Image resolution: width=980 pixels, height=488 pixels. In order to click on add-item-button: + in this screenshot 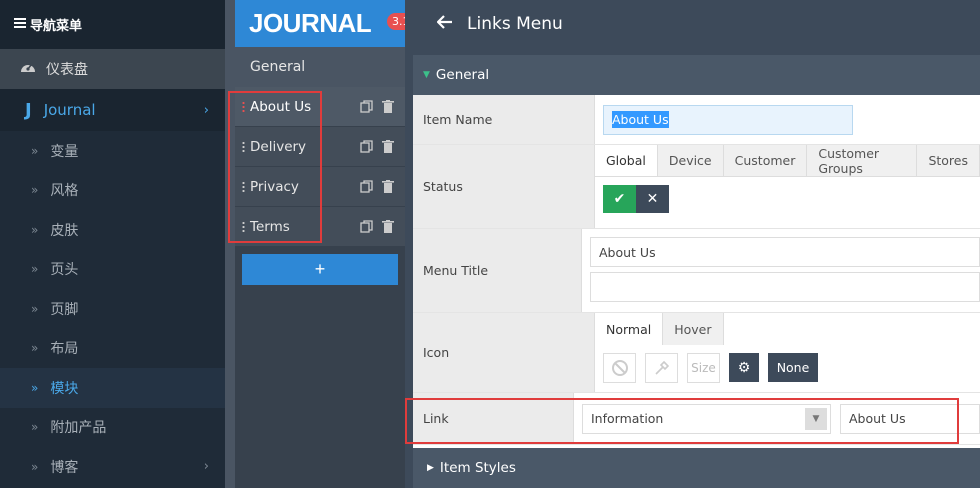, I will do `click(320, 269)`.